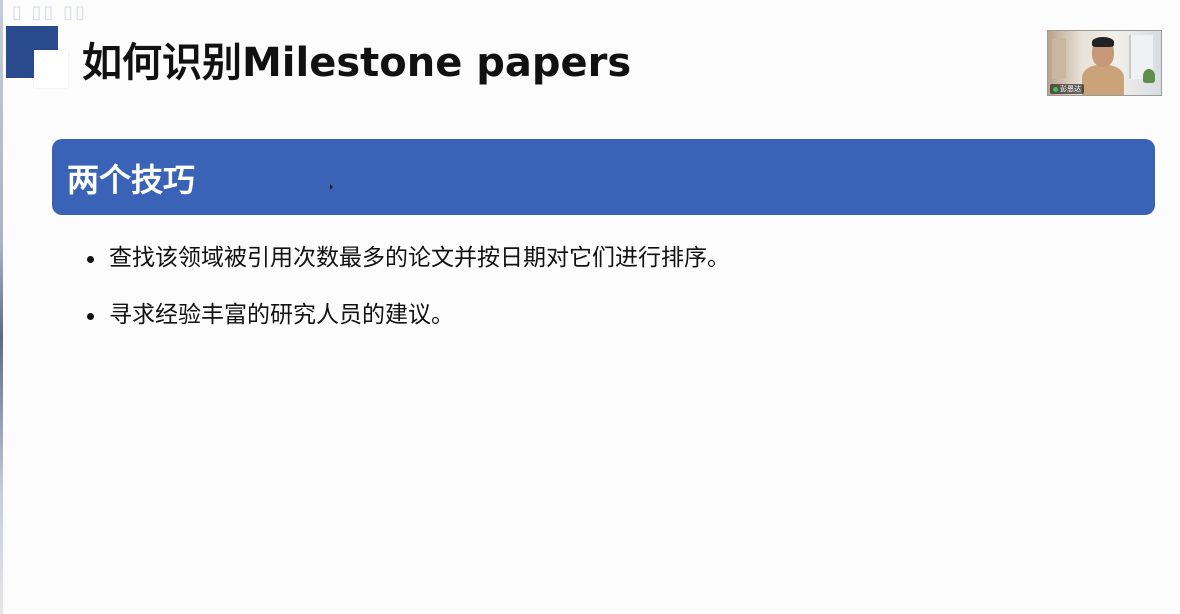 Image resolution: width=1180 pixels, height=614 pixels. What do you see at coordinates (1, 307) in the screenshot?
I see `window-edge` at bounding box center [1, 307].